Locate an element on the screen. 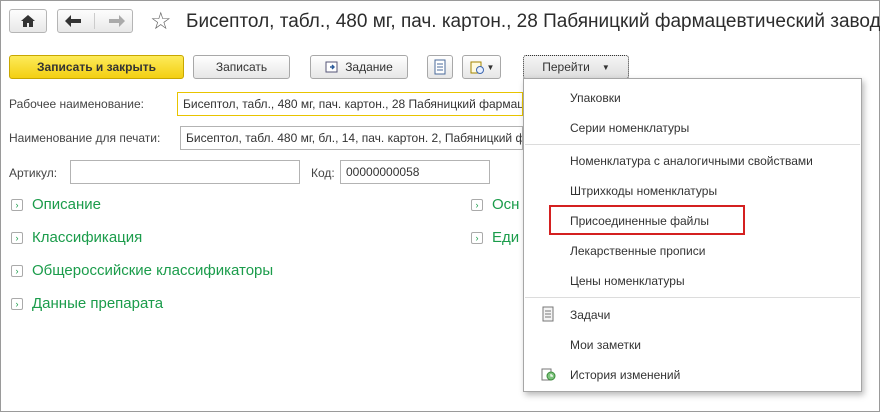 This screenshot has width=880, height=412. save-button: Записать is located at coordinates (241, 67).